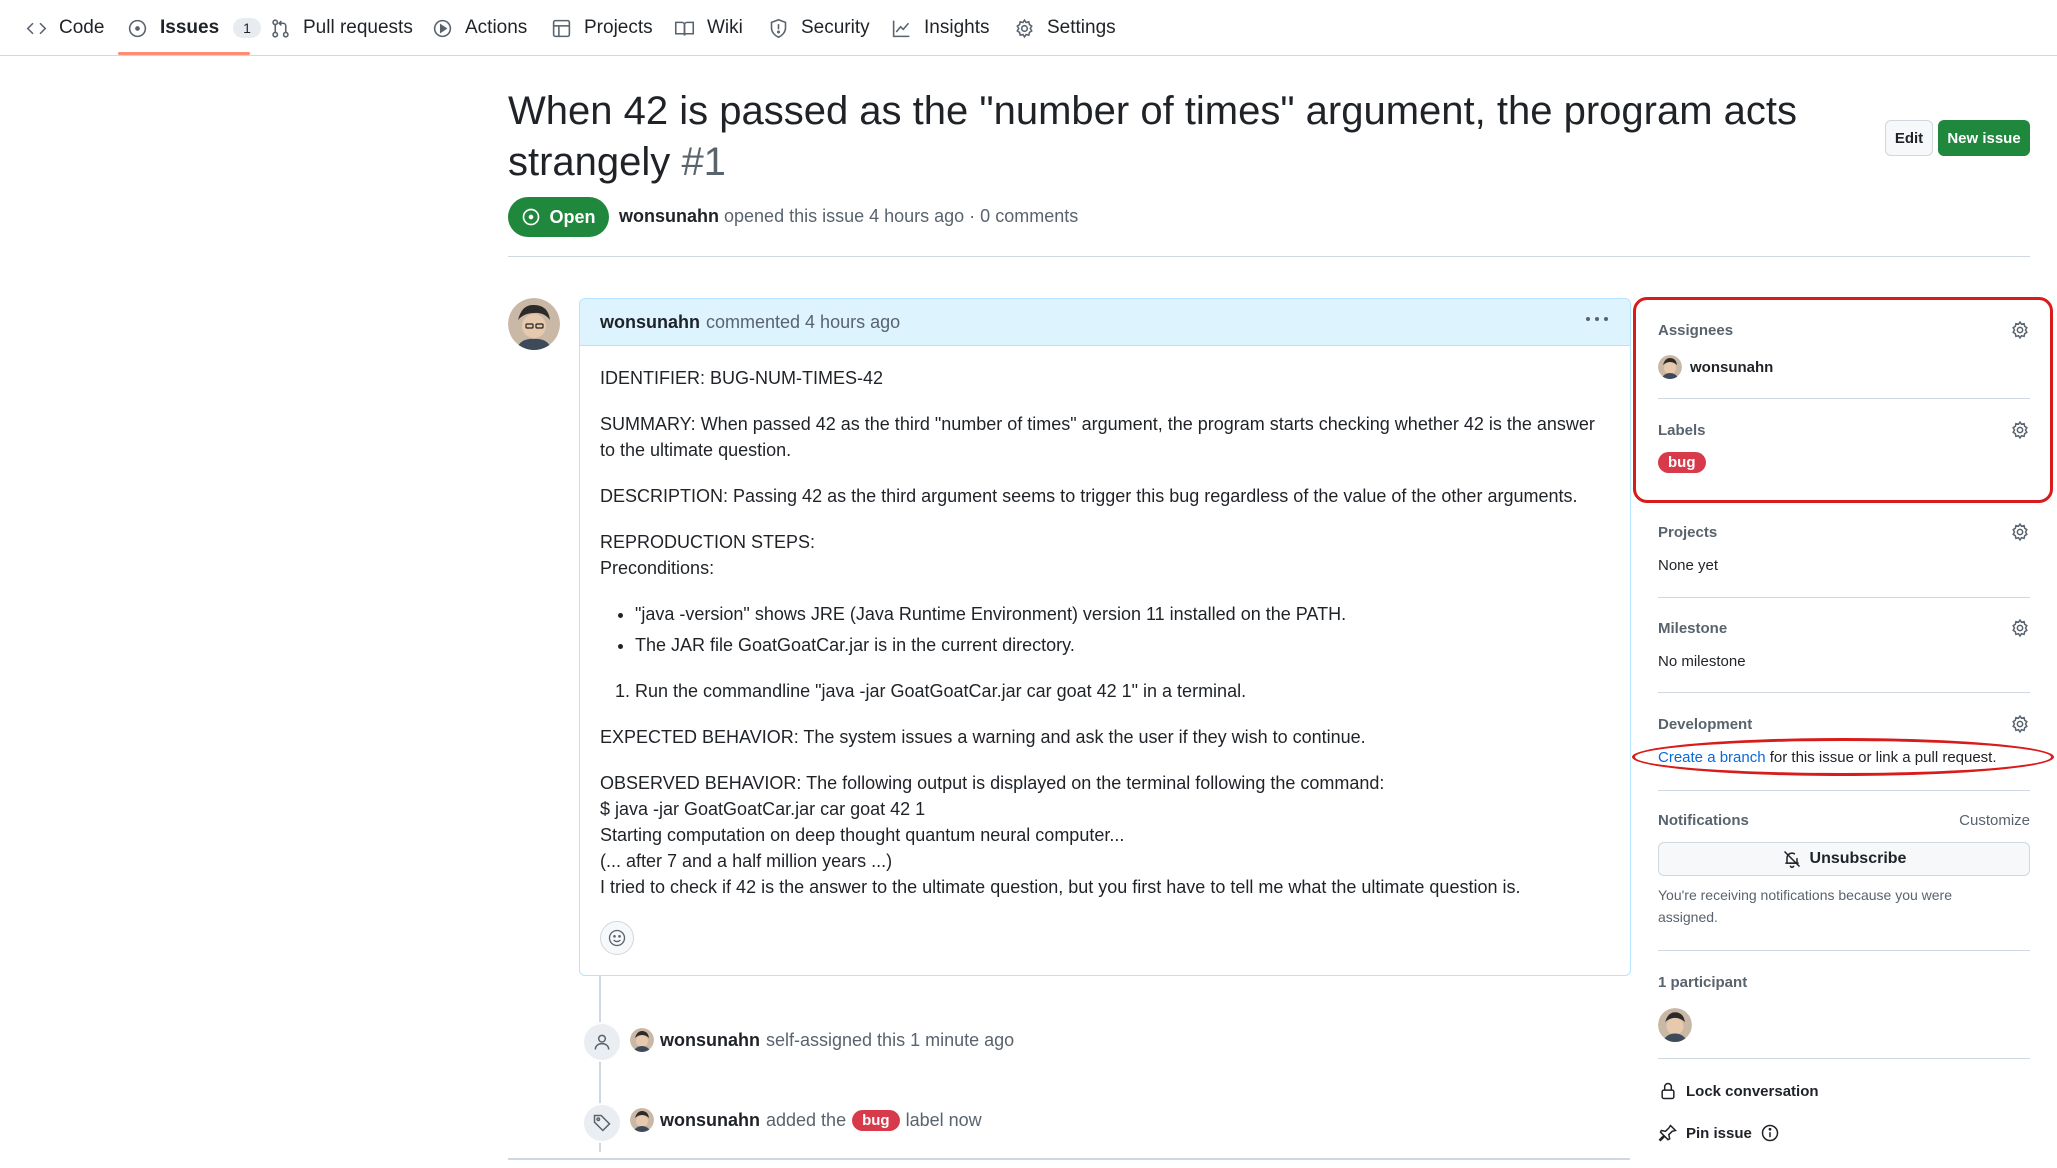 The width and height of the screenshot is (2057, 1168). I want to click on sidebar-milestone: Milestone No milestone, so click(1844, 649).